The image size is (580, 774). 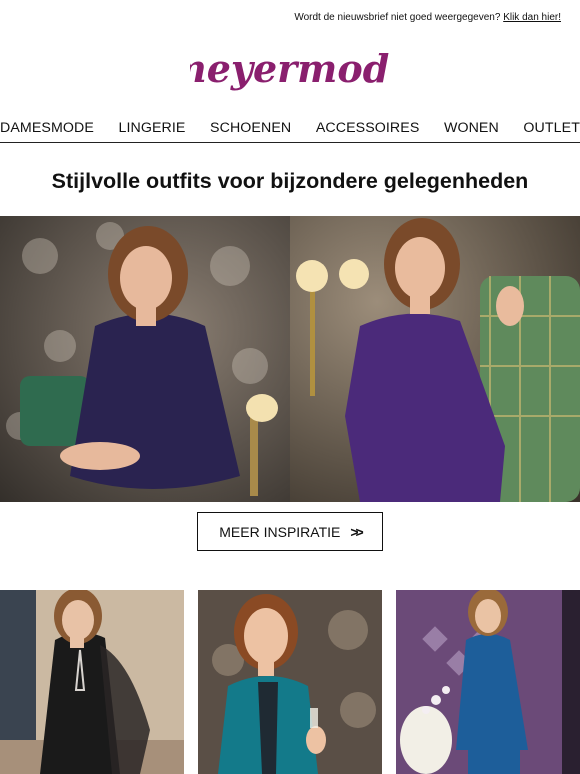 I want to click on double-chevron-right-icon: >>, so click(x=356, y=531).